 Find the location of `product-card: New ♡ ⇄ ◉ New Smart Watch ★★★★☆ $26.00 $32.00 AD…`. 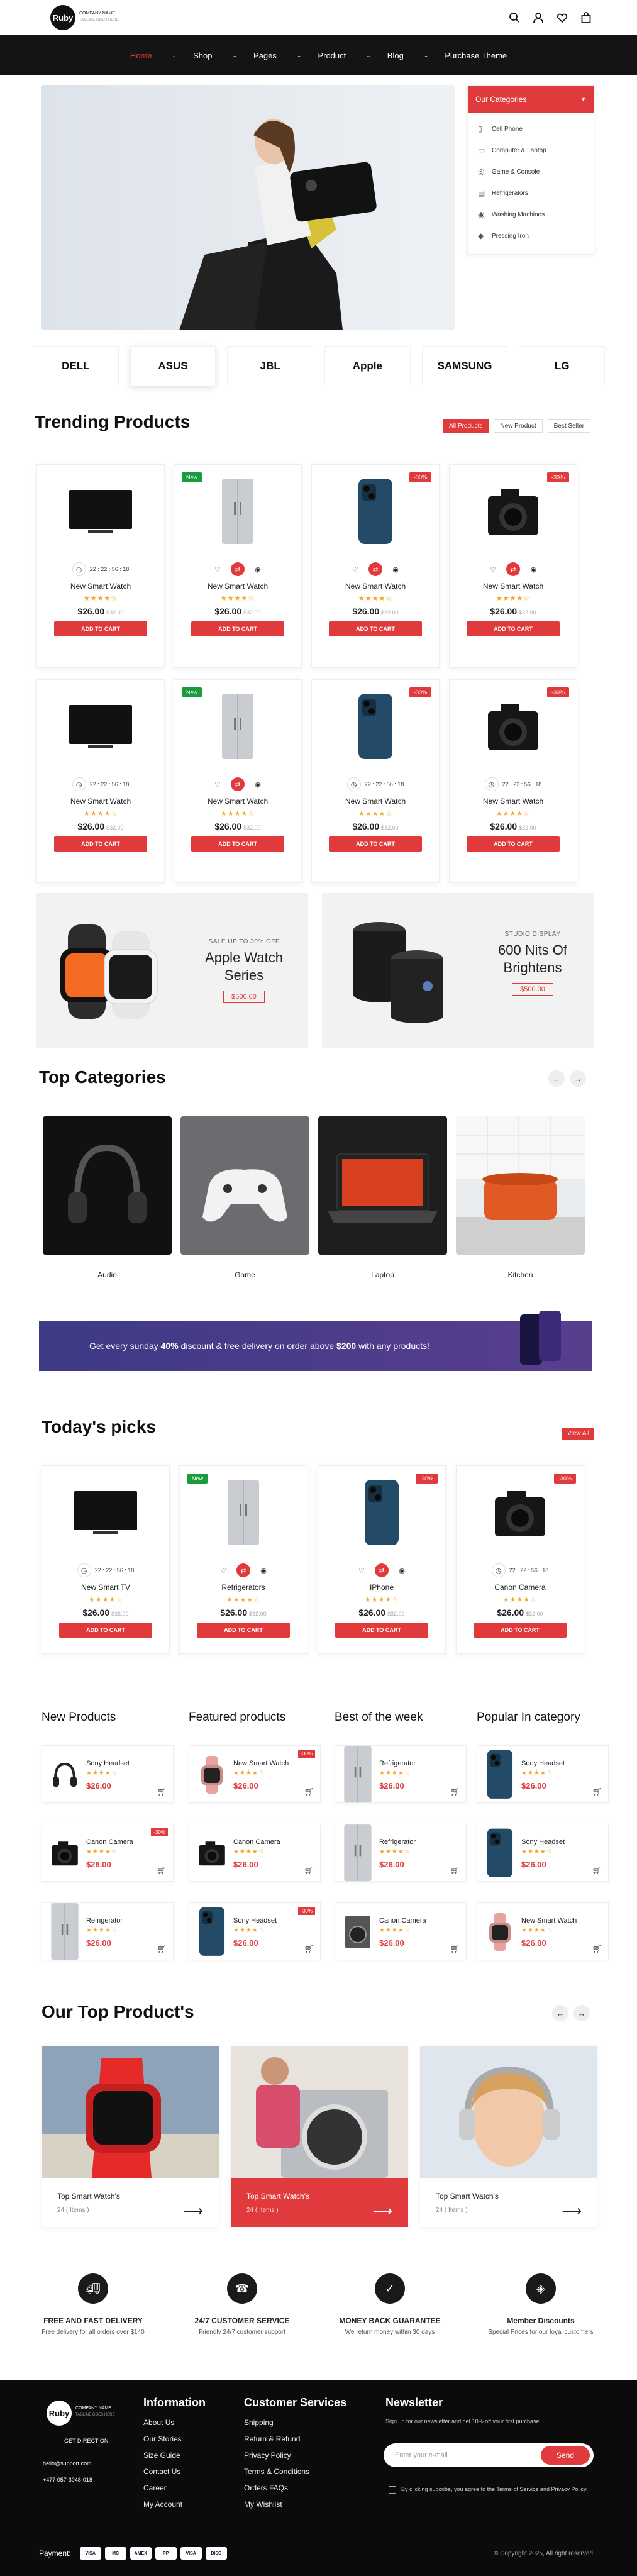

product-card: New ♡ ⇄ ◉ New Smart Watch ★★★★☆ $26.00 $32.00 AD… is located at coordinates (238, 781).